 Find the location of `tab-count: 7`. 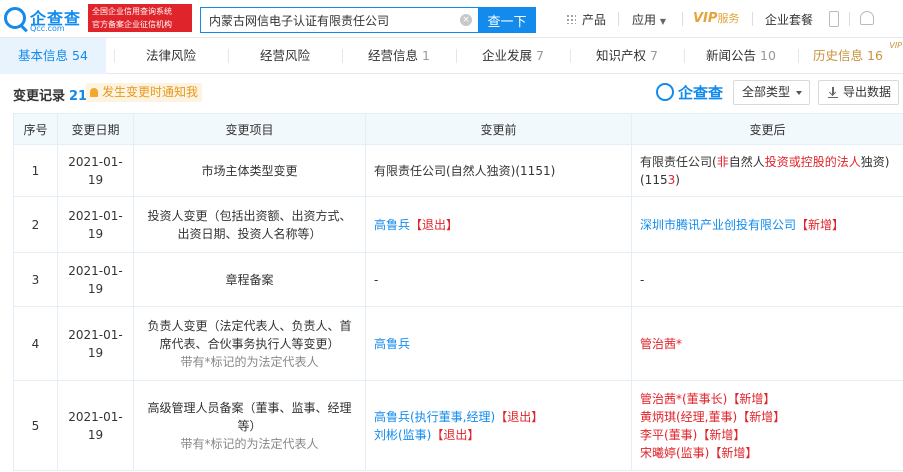

tab-count: 7 is located at coordinates (654, 55).